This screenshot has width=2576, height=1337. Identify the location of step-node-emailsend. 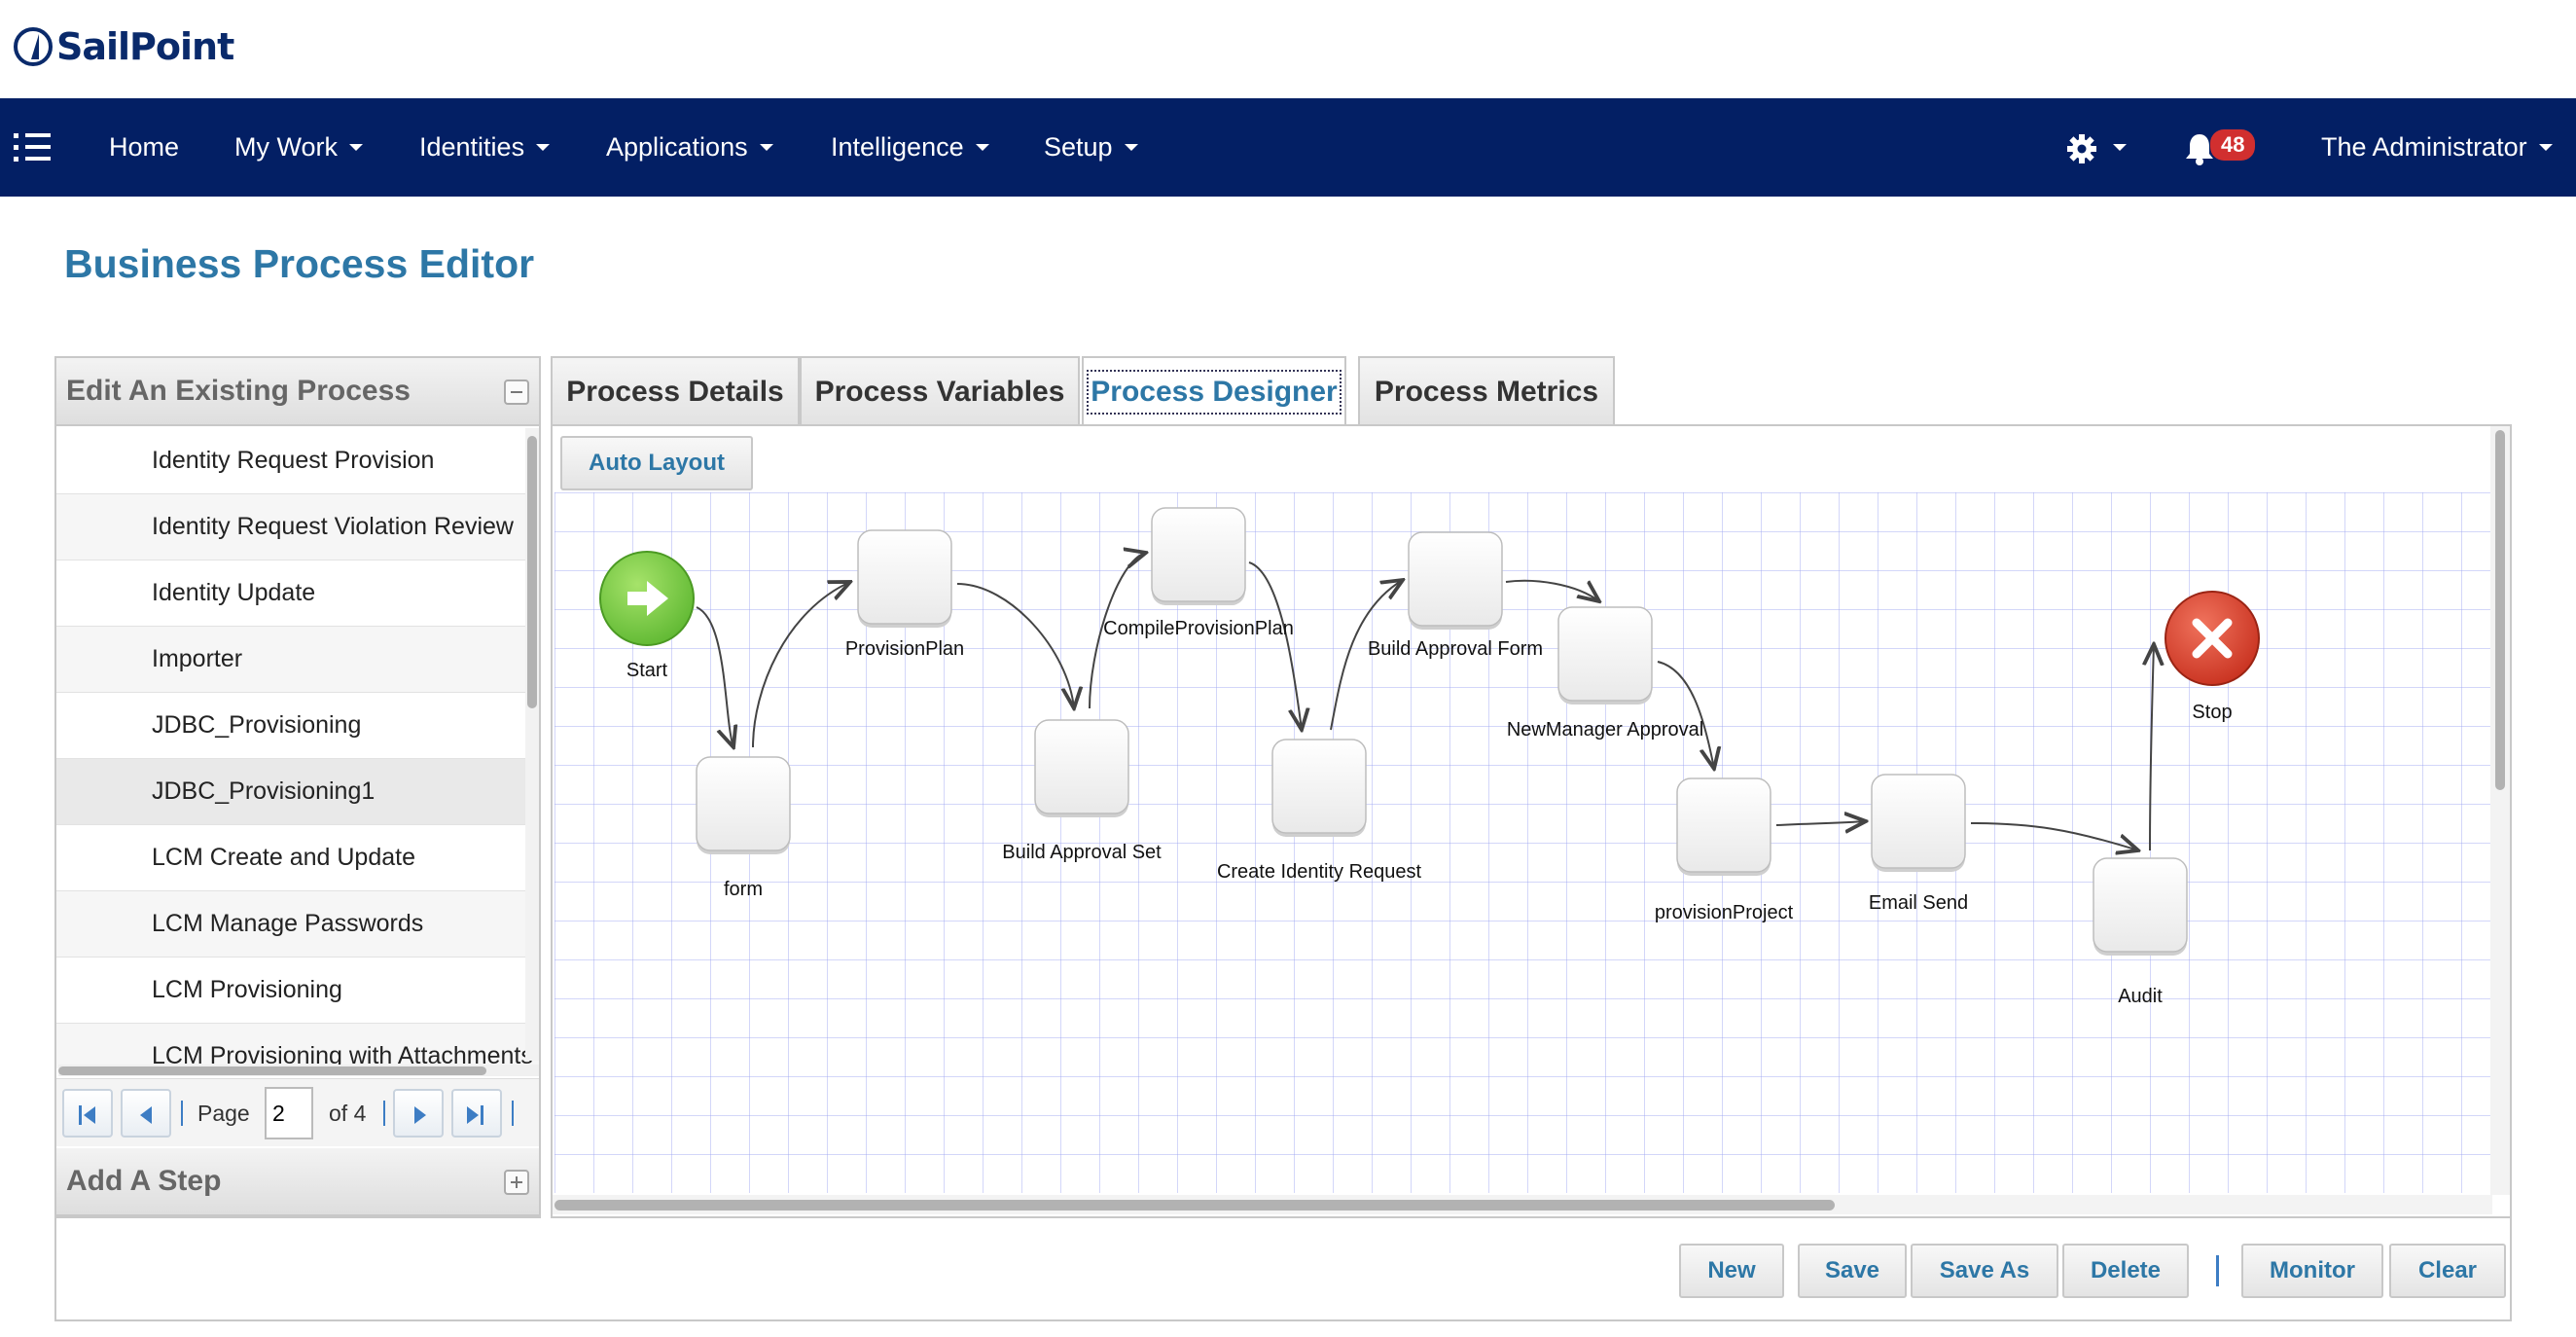
(1918, 821).